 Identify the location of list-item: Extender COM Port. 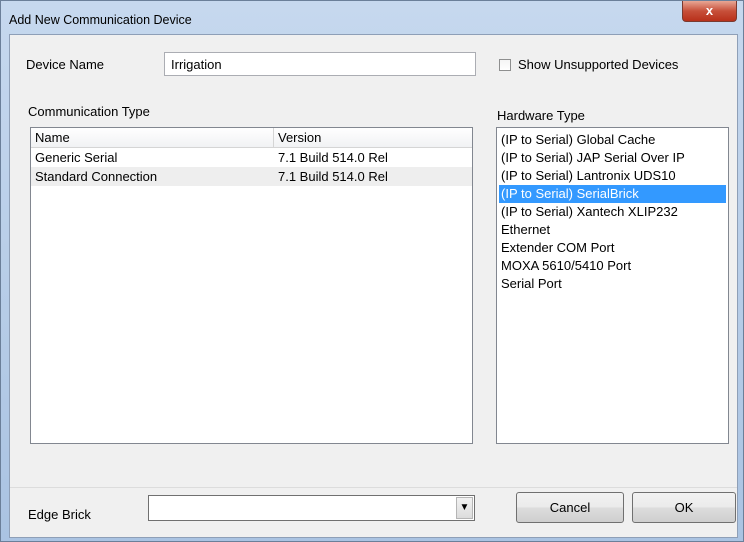
(612, 248).